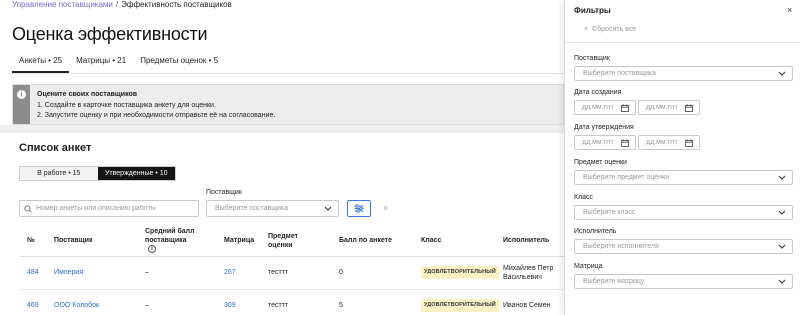  I want to click on filter-executor-select: Выберите исполнителя, so click(683, 246).